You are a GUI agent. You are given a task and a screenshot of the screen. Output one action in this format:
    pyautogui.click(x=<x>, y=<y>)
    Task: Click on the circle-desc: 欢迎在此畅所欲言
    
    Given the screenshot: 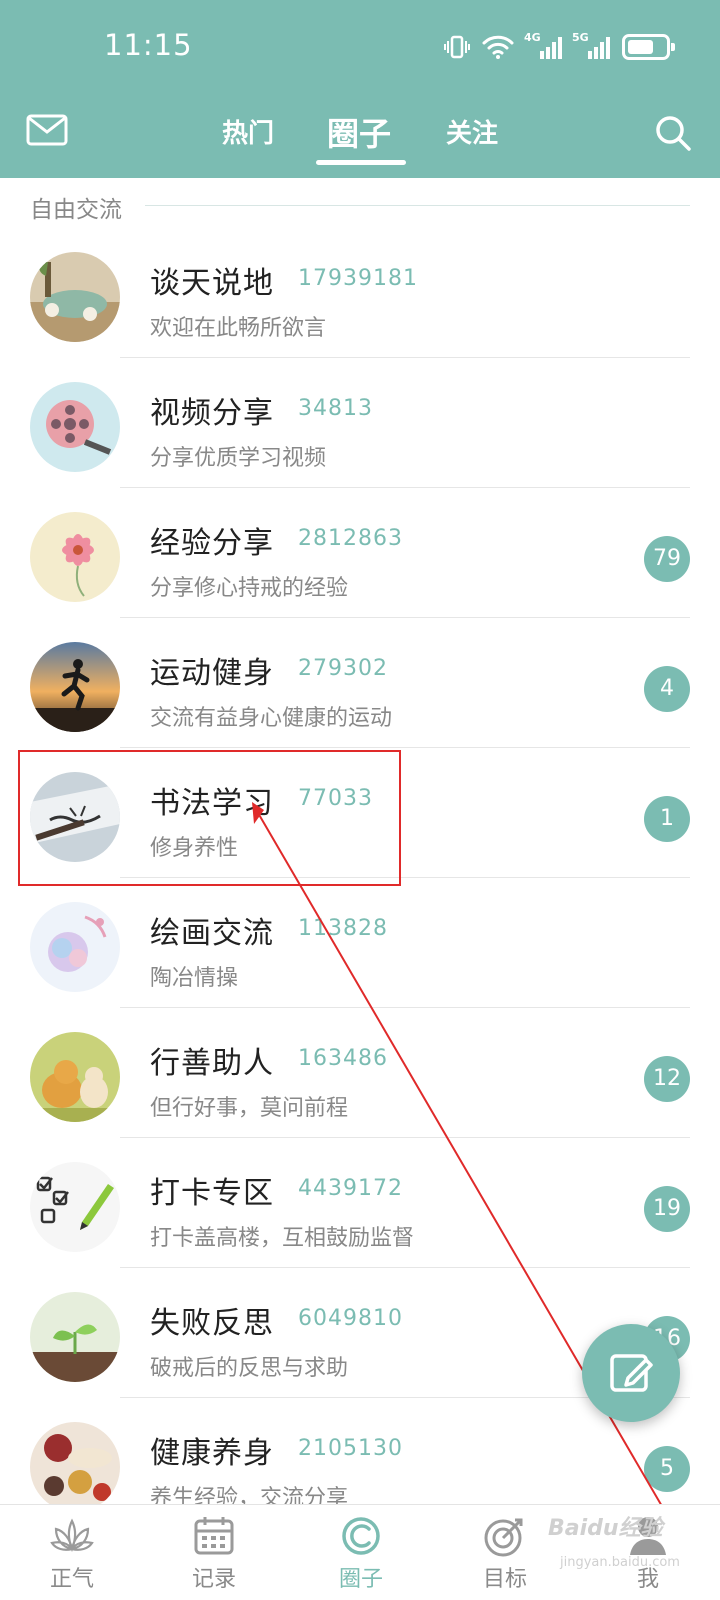 What is the action you would take?
    pyautogui.click(x=238, y=328)
    